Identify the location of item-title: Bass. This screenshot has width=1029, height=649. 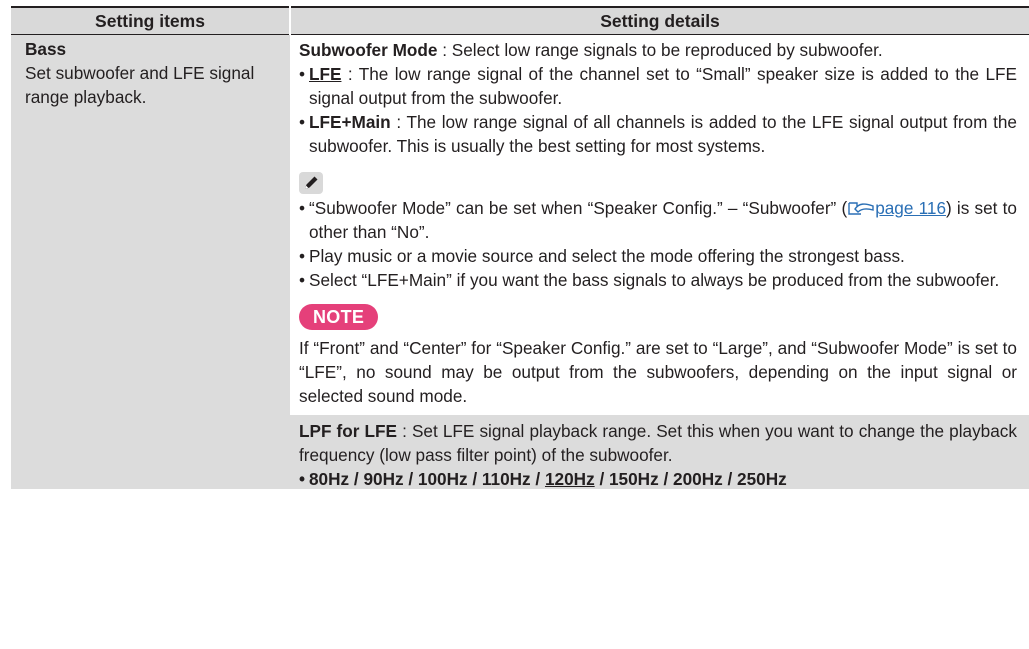
(46, 49).